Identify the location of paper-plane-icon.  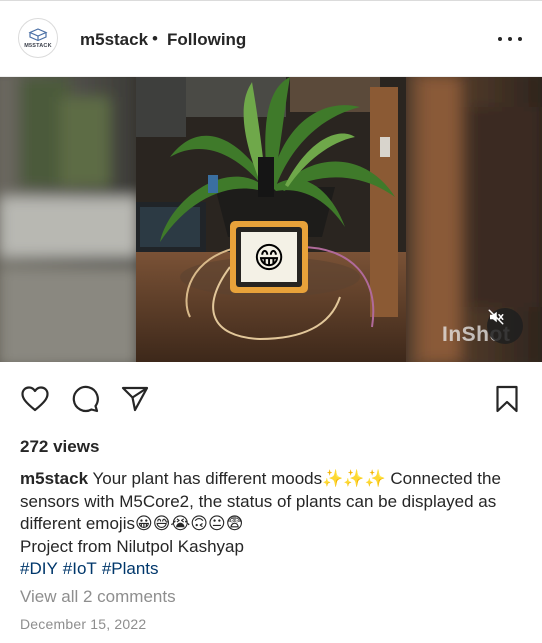
(135, 399).